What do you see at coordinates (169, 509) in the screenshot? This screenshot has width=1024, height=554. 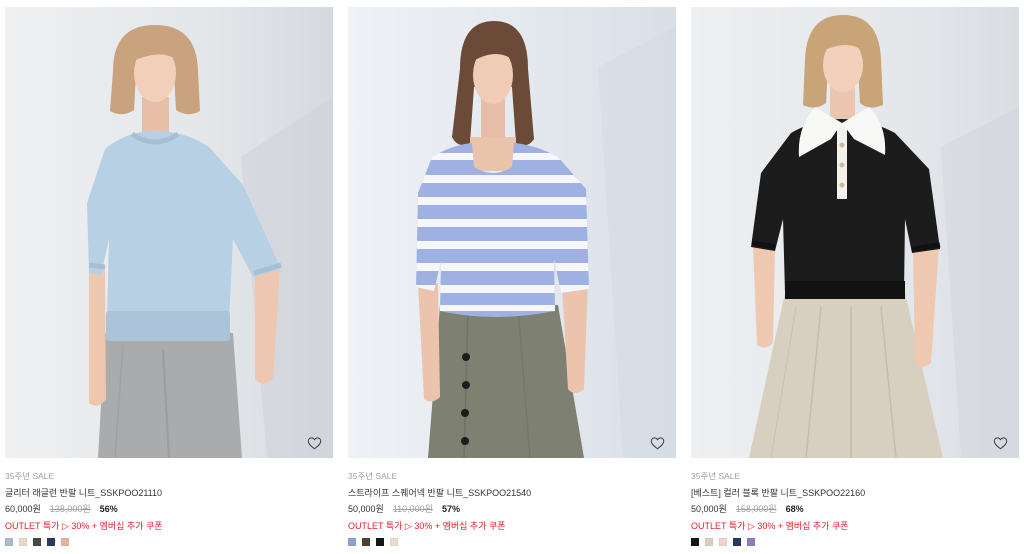 I see `price-row: 60,000원 138,000원 56%` at bounding box center [169, 509].